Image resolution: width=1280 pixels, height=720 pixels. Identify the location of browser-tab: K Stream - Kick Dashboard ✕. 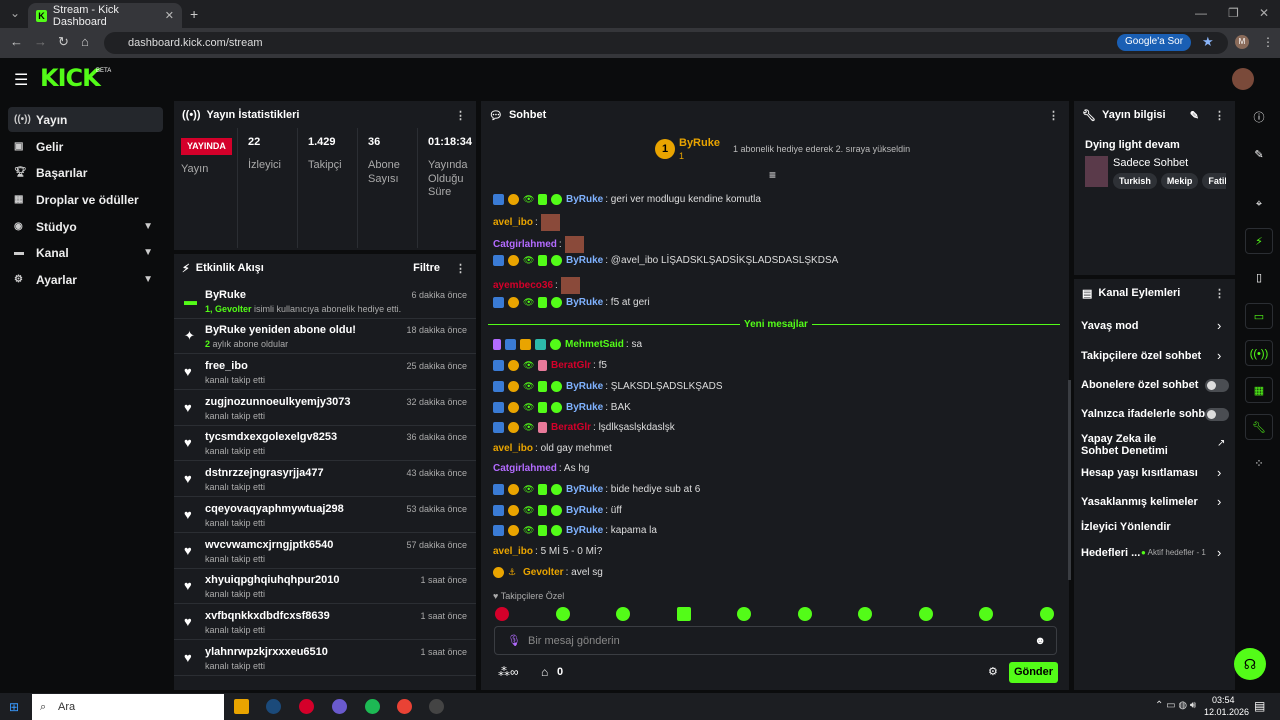
(105, 15).